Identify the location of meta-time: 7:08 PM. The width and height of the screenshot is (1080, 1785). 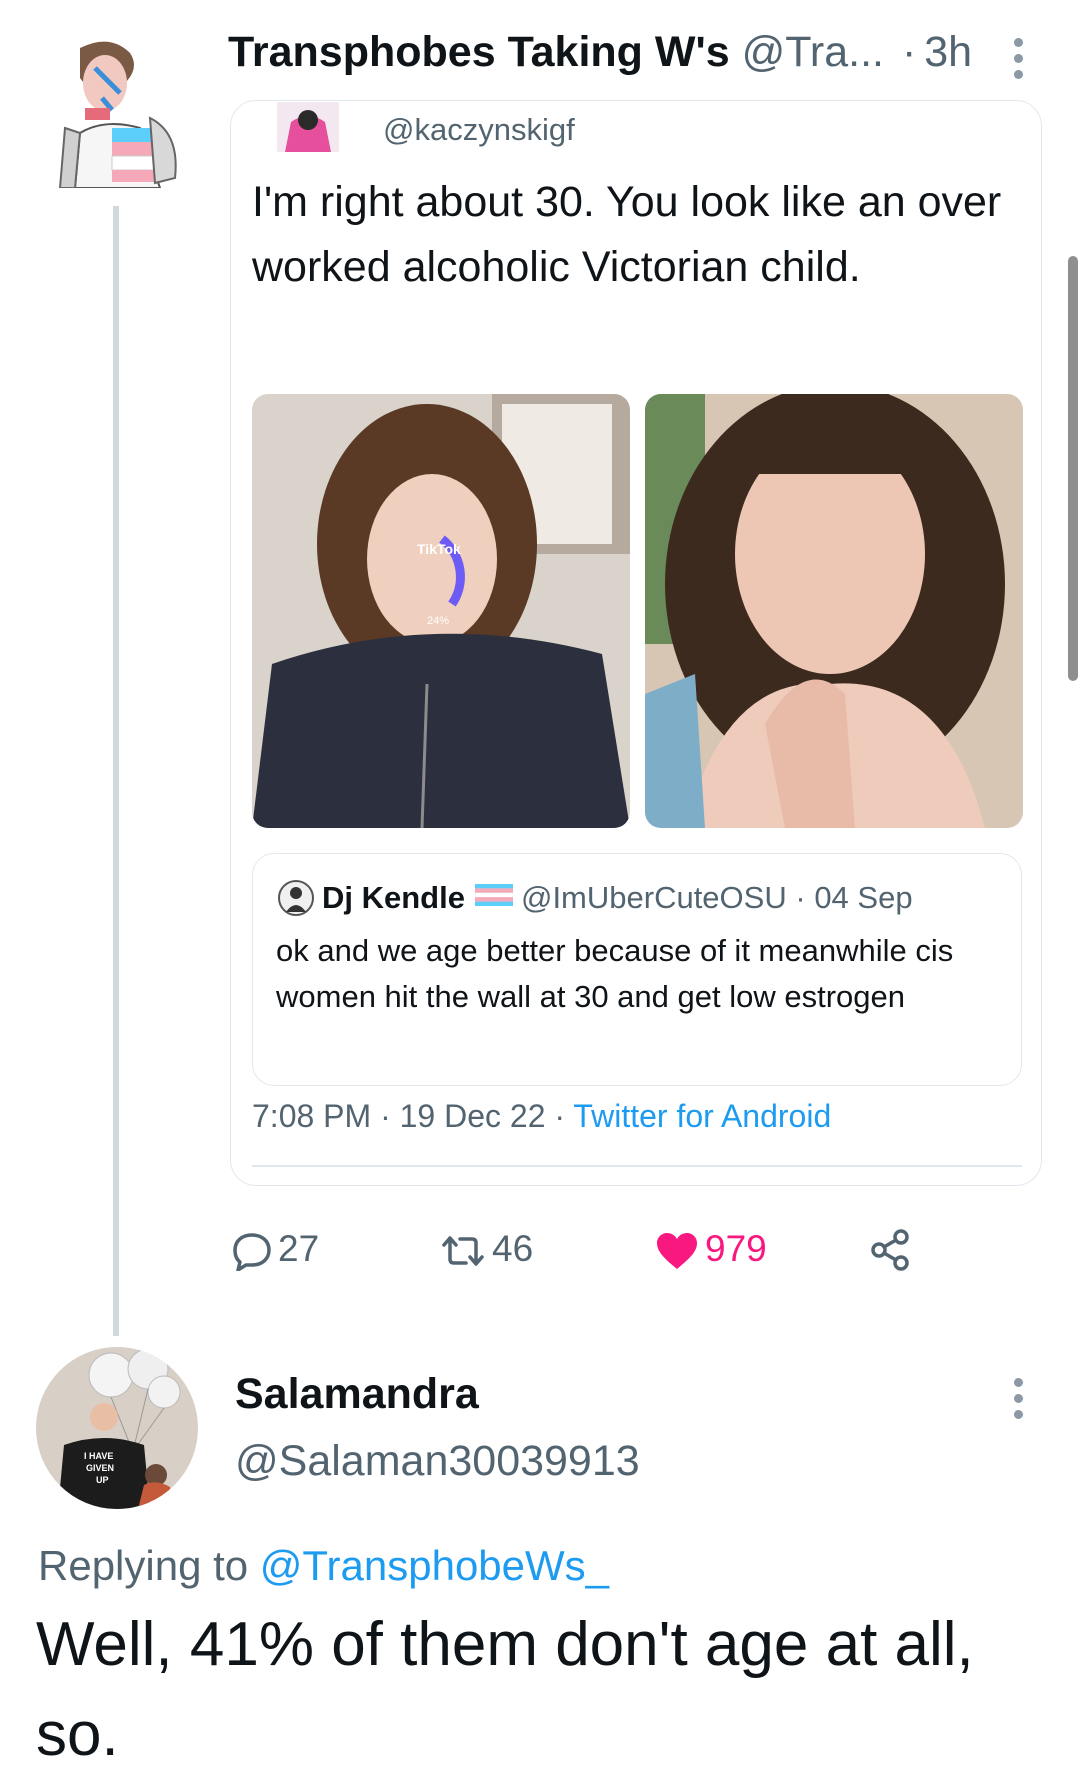
(311, 1116).